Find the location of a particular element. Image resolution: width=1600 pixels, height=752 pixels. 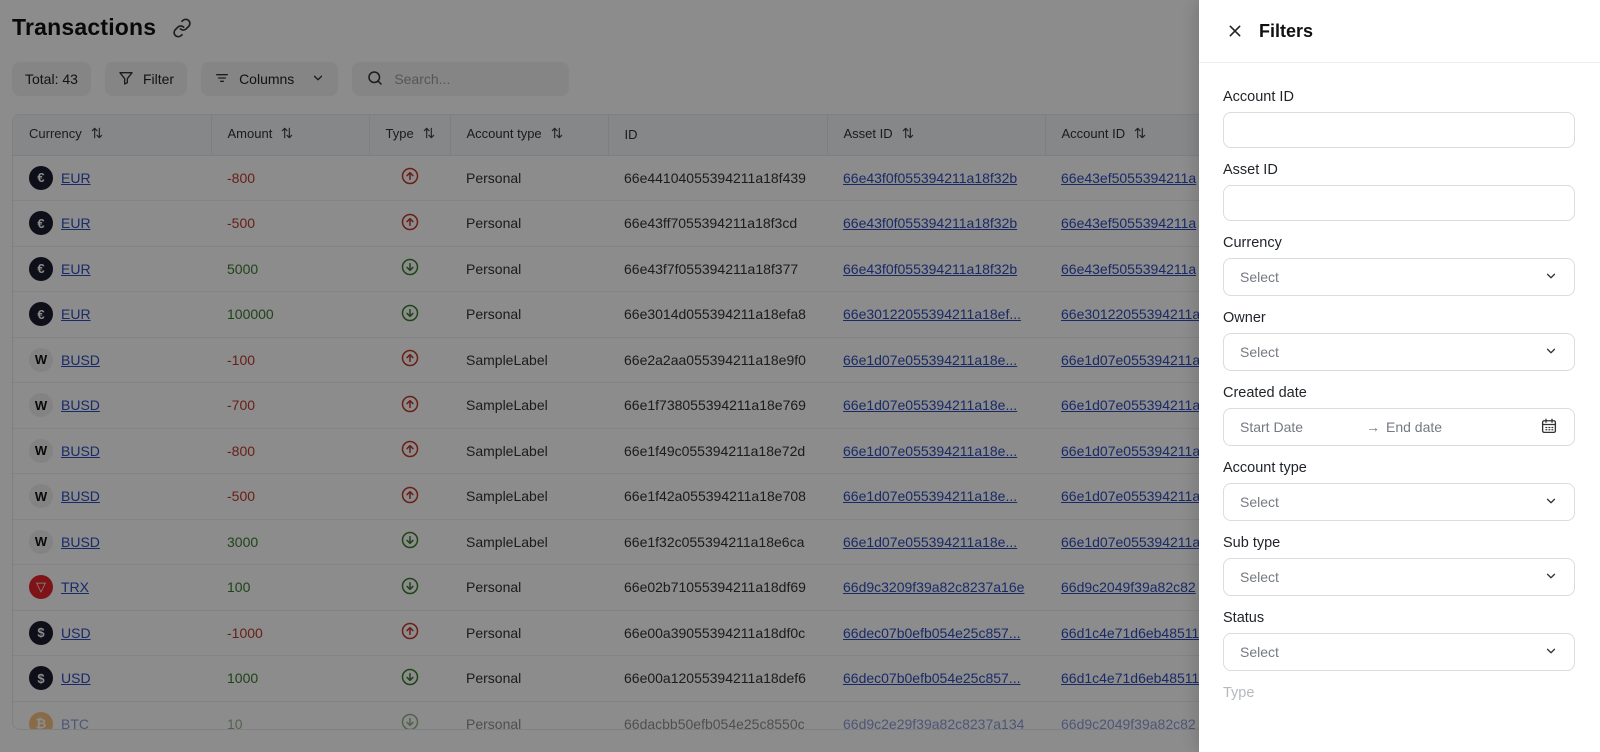

owner-label: Owner is located at coordinates (1244, 318).